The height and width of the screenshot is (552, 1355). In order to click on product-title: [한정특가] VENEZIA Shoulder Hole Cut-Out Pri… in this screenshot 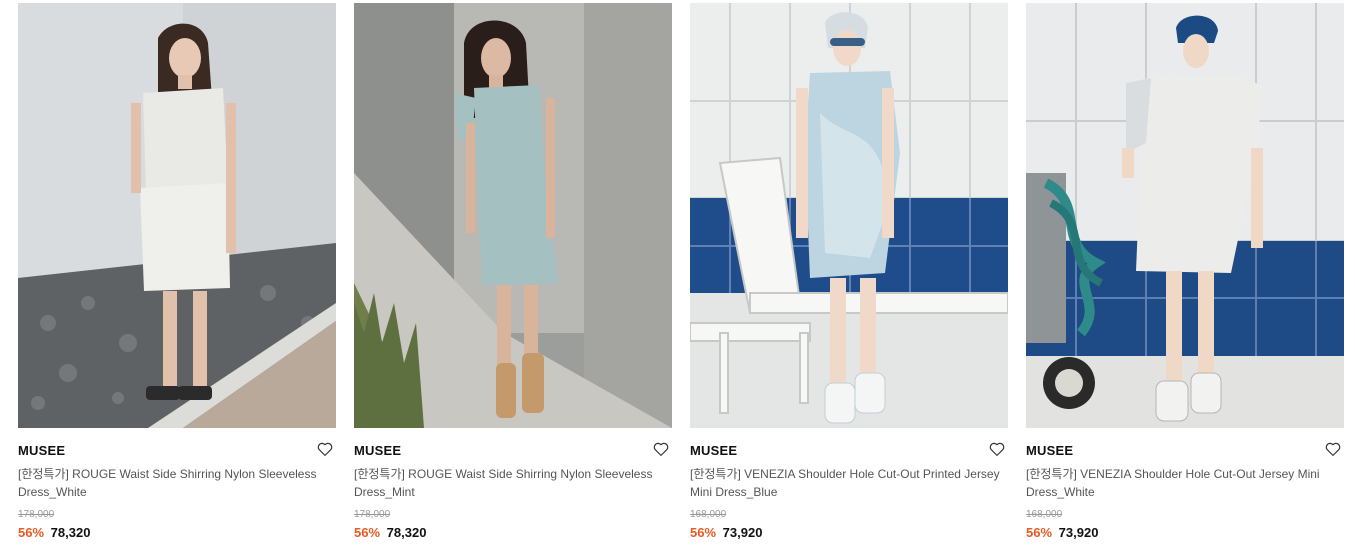, I will do `click(849, 483)`.